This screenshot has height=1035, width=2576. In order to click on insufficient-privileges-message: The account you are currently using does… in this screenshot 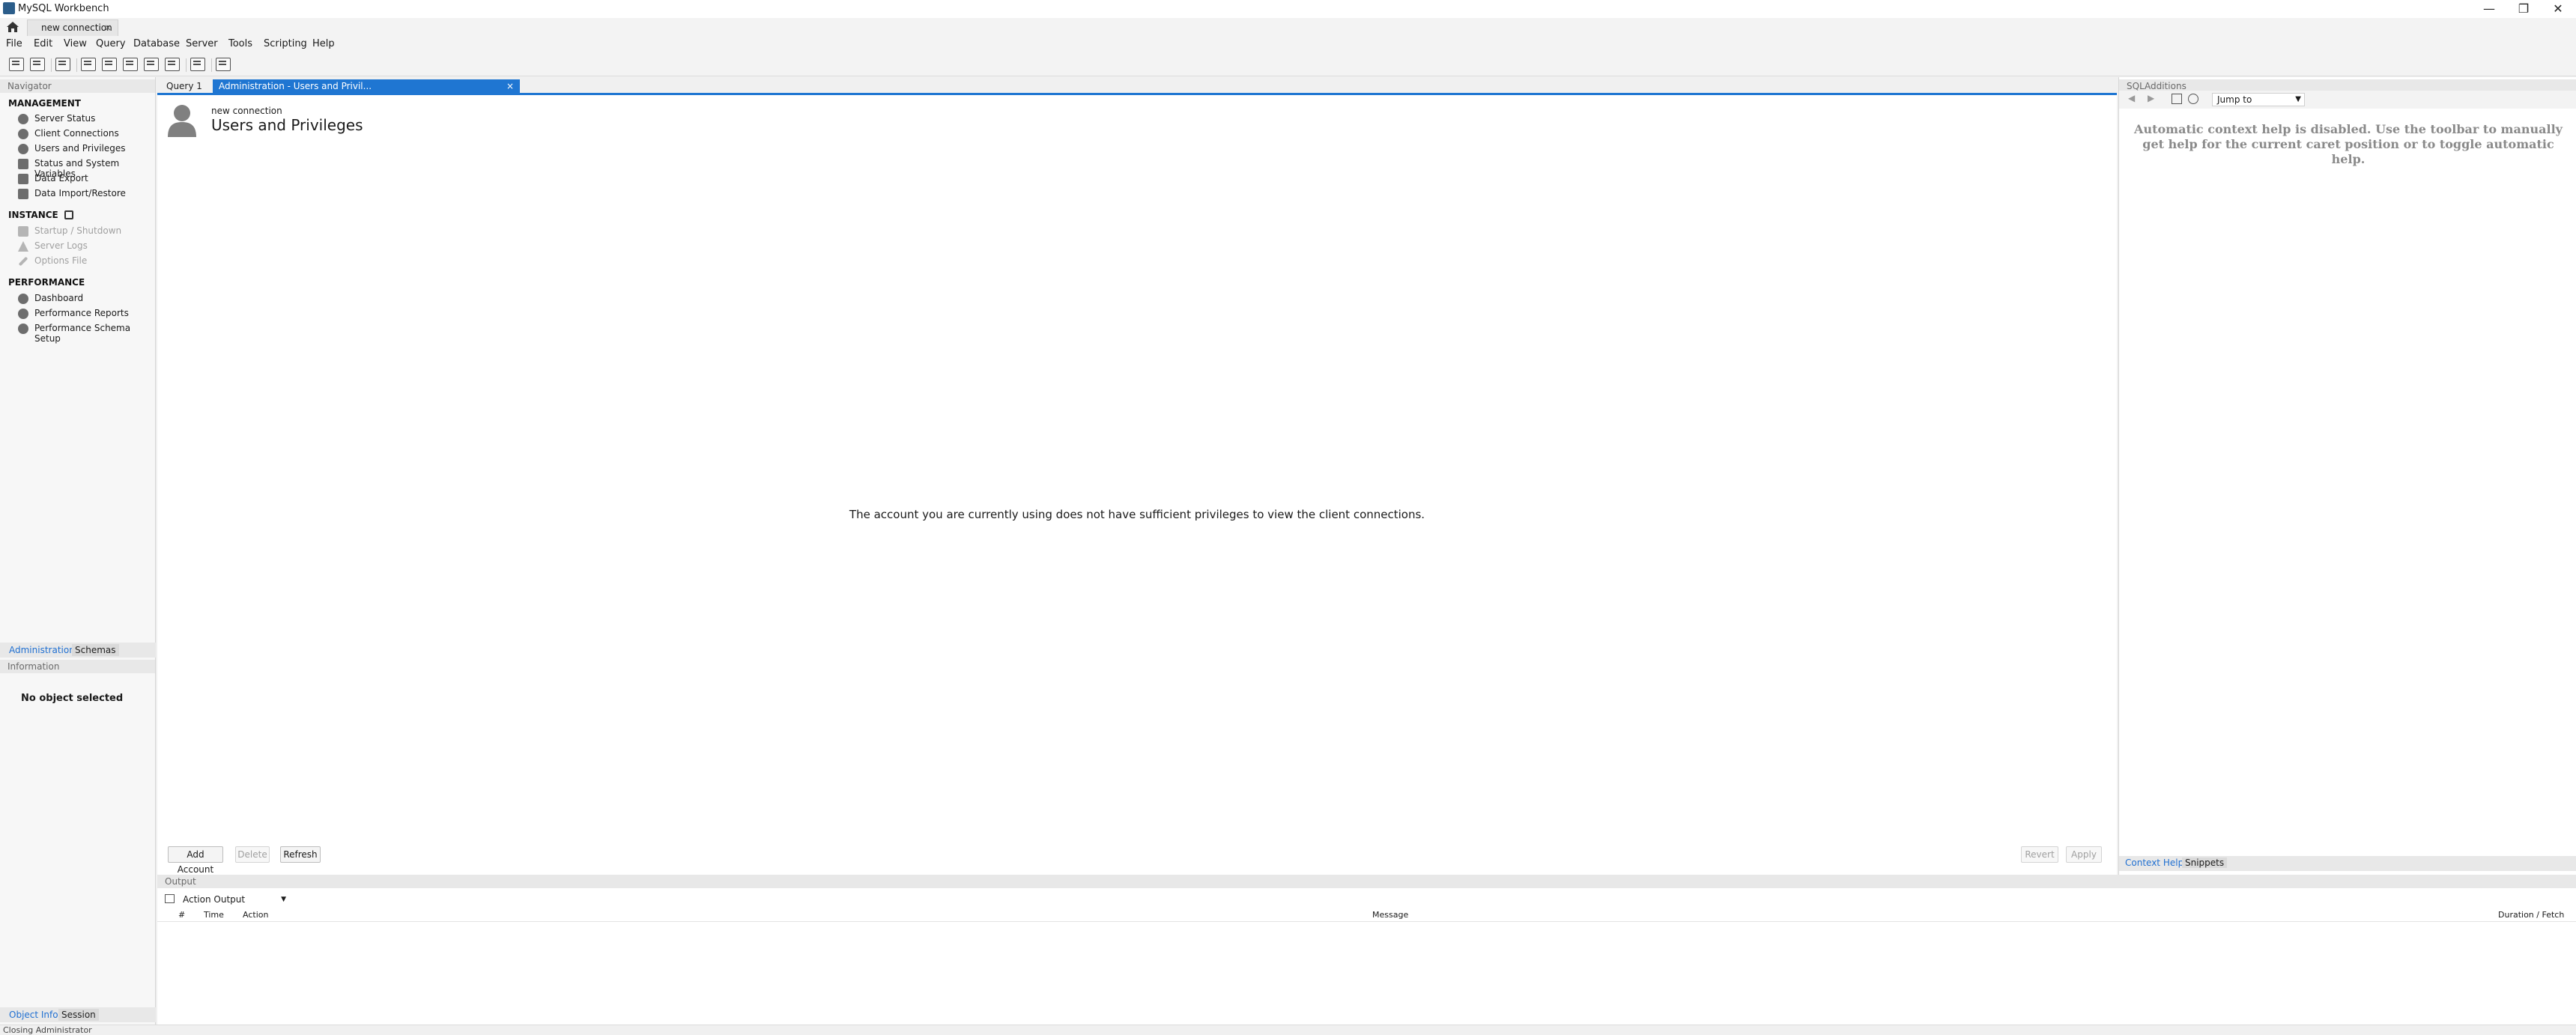, I will do `click(1137, 514)`.